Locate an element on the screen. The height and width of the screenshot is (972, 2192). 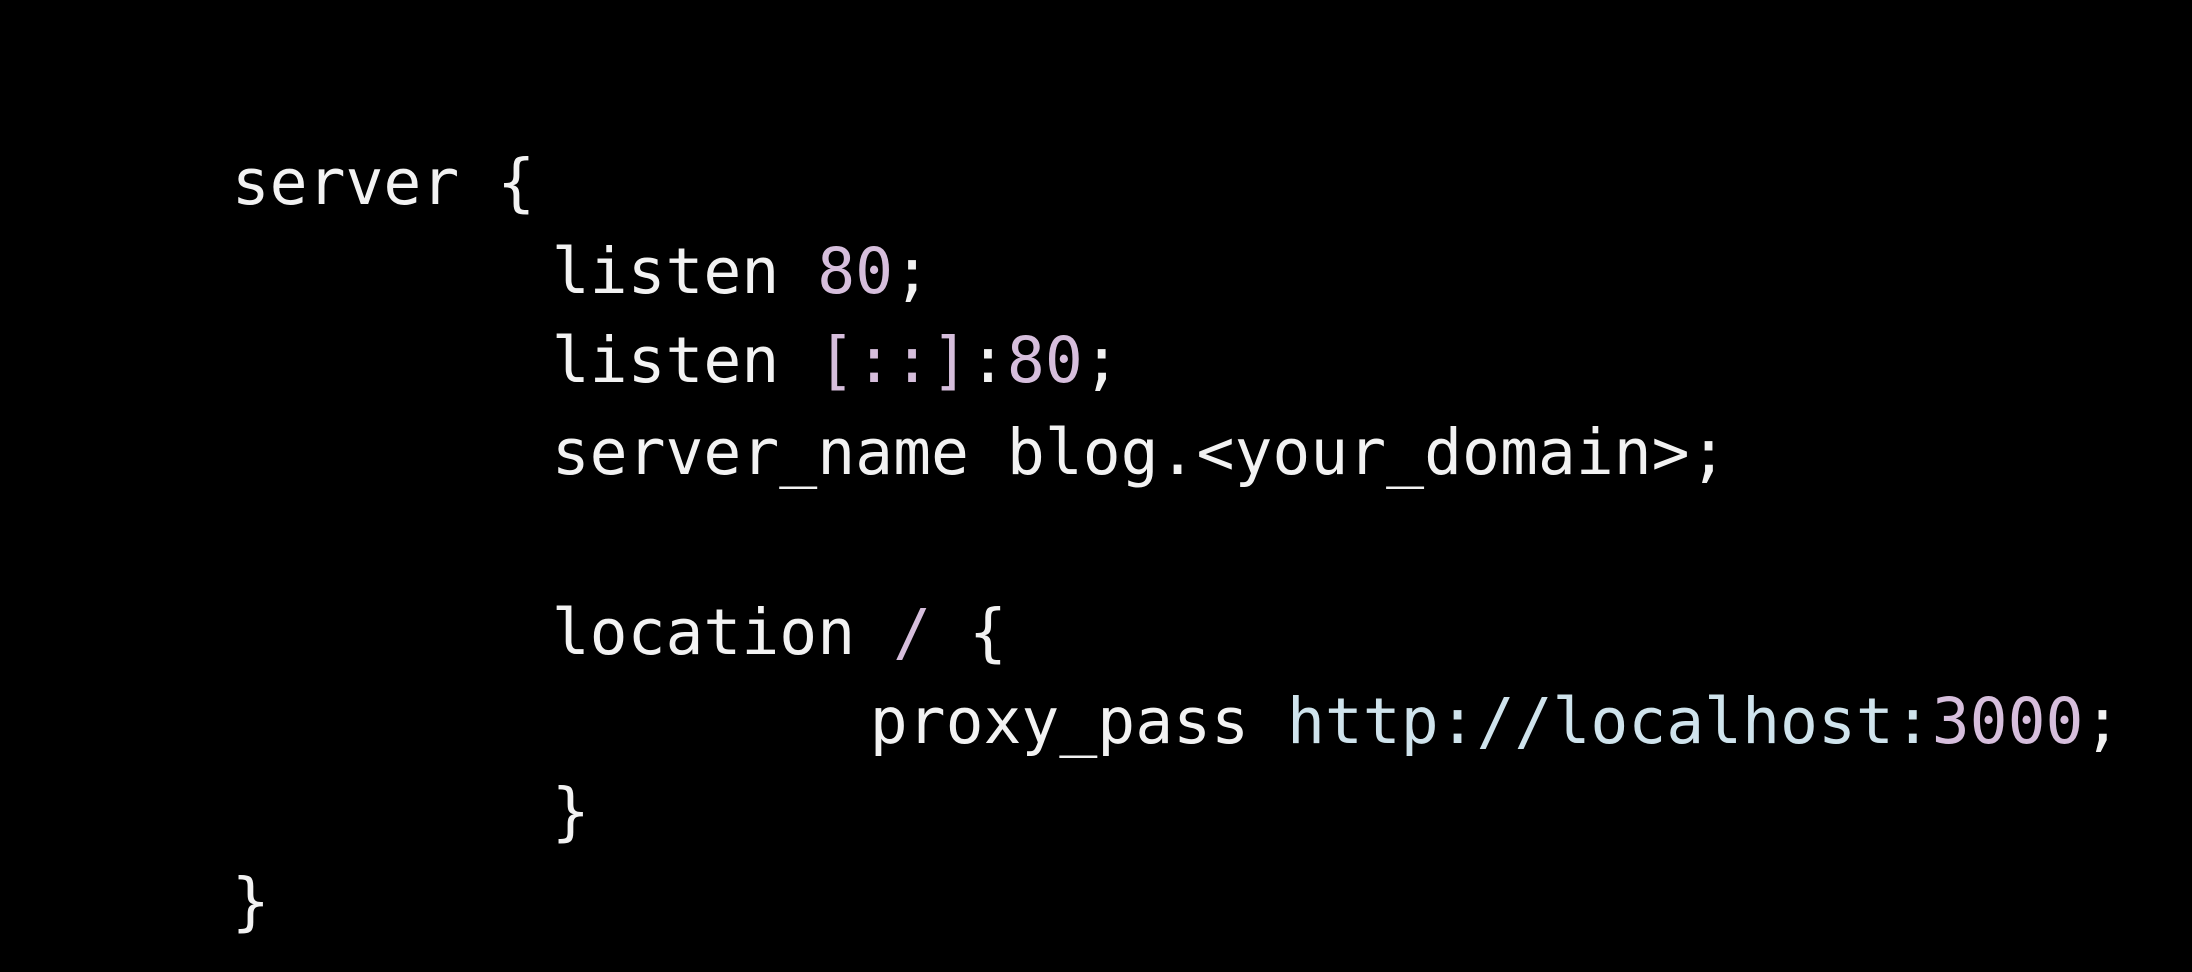
code-line-location-close: } is located at coordinates (495, 762).